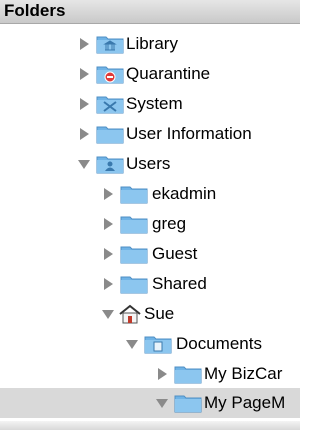 This screenshot has width=325, height=430. What do you see at coordinates (150, 194) in the screenshot?
I see `tree-item-ekadmin: ekadmin` at bounding box center [150, 194].